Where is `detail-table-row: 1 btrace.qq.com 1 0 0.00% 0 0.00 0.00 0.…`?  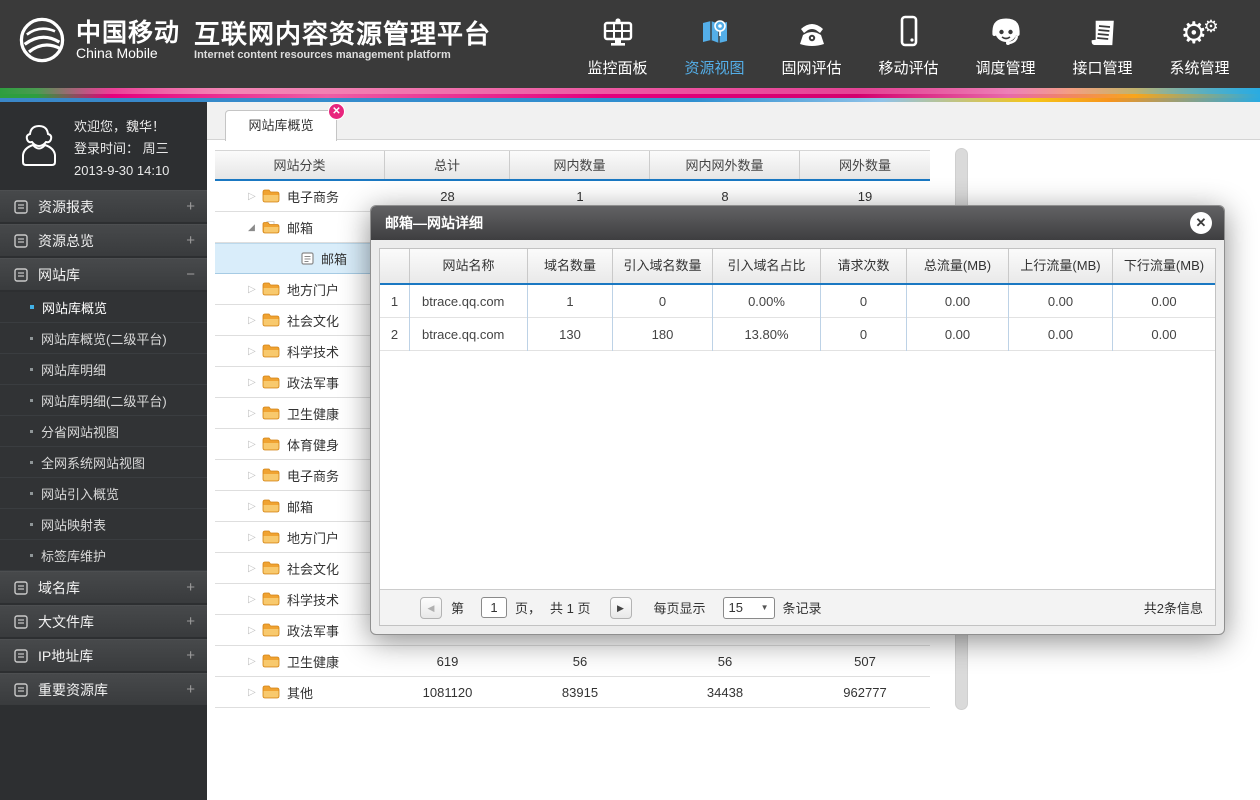 detail-table-row: 1 btrace.qq.com 1 0 0.00% 0 0.00 0.00 0.… is located at coordinates (797, 301).